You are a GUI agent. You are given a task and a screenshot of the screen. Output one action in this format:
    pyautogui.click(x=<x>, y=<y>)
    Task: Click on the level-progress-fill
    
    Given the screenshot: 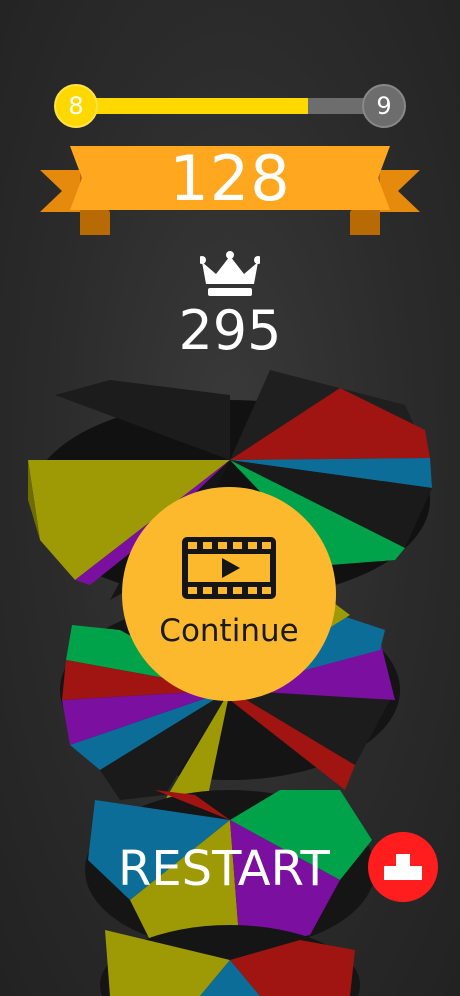 What is the action you would take?
    pyautogui.click(x=191, y=106)
    